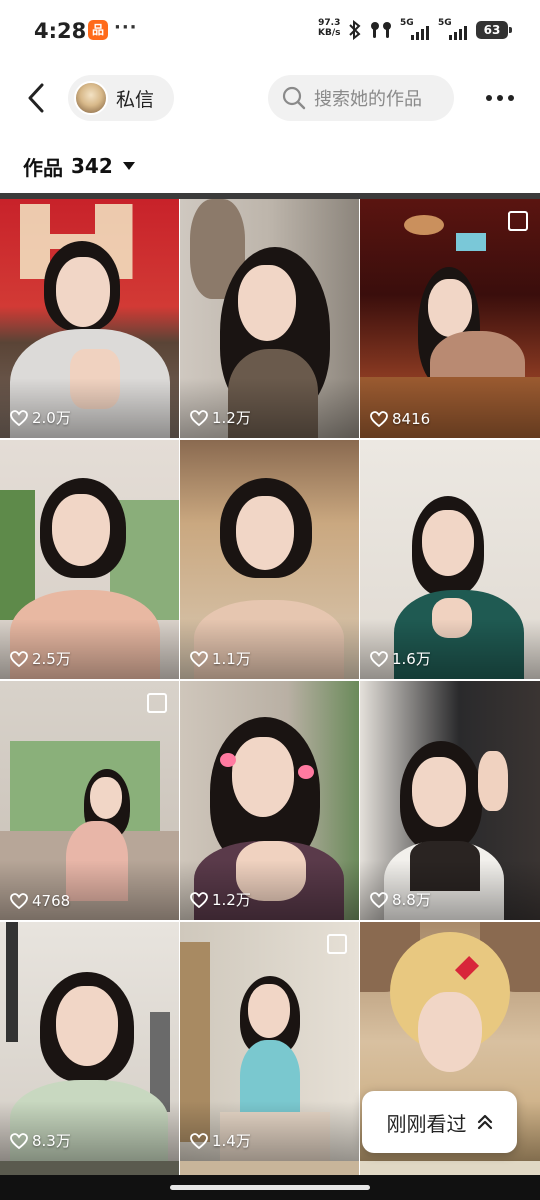 Image resolution: width=540 pixels, height=1200 pixels. I want to click on like-count-value: 4768, so click(51, 901).